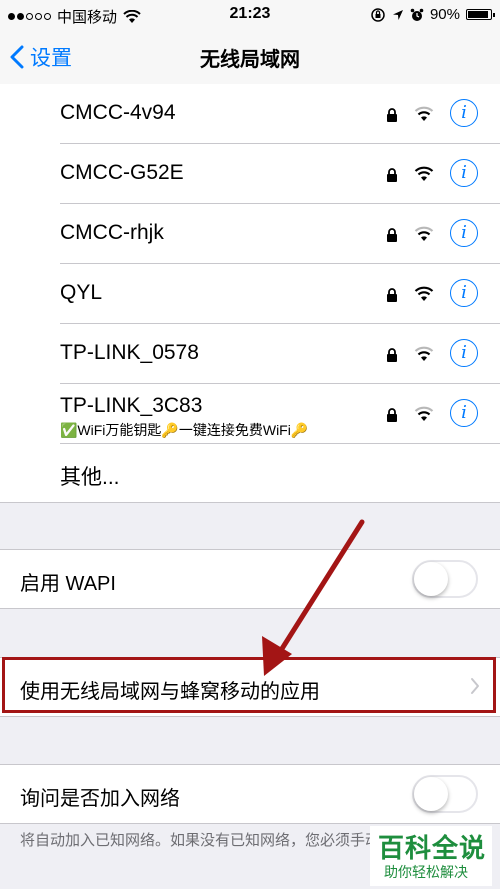 The width and height of the screenshot is (500, 889). What do you see at coordinates (475, 686) in the screenshot?
I see `chevron-right-icon` at bounding box center [475, 686].